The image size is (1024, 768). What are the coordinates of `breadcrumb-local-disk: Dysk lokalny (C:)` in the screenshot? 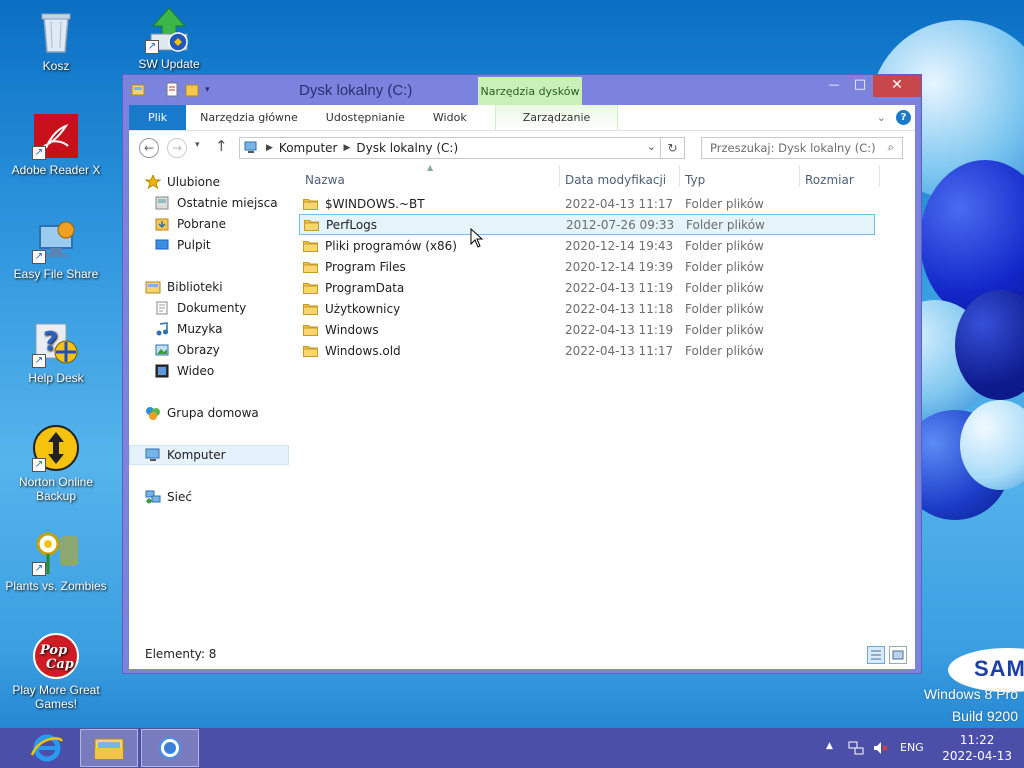 It's located at (407, 148).